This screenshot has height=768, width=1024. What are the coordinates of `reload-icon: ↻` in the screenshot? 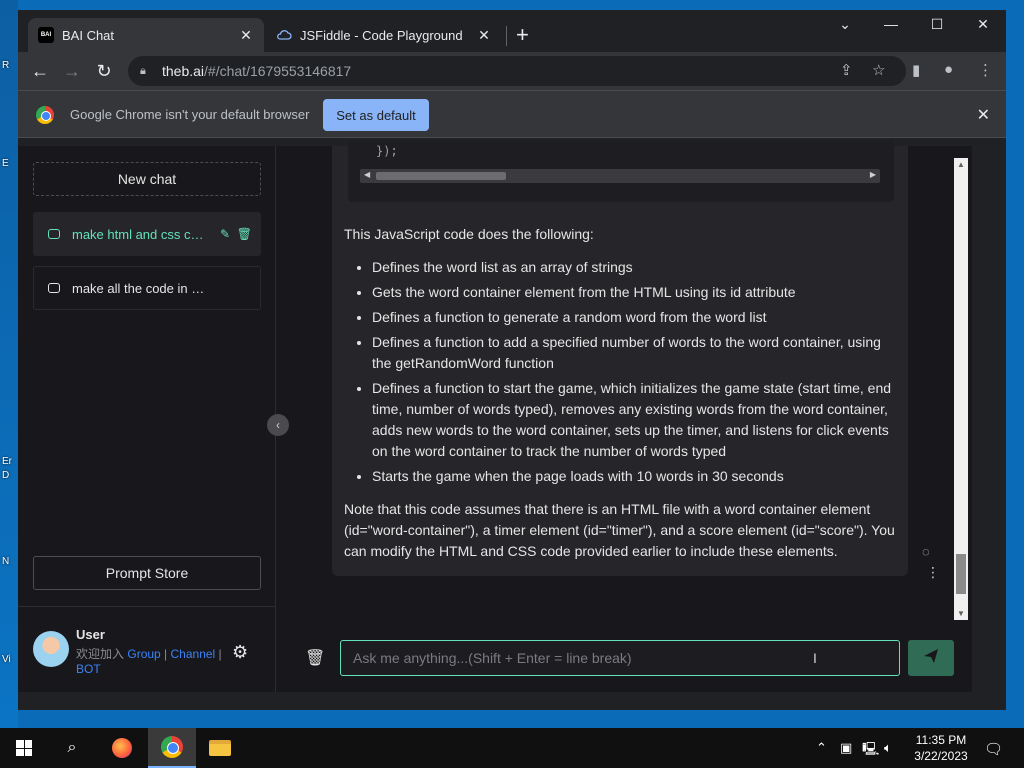 It's located at (104, 71).